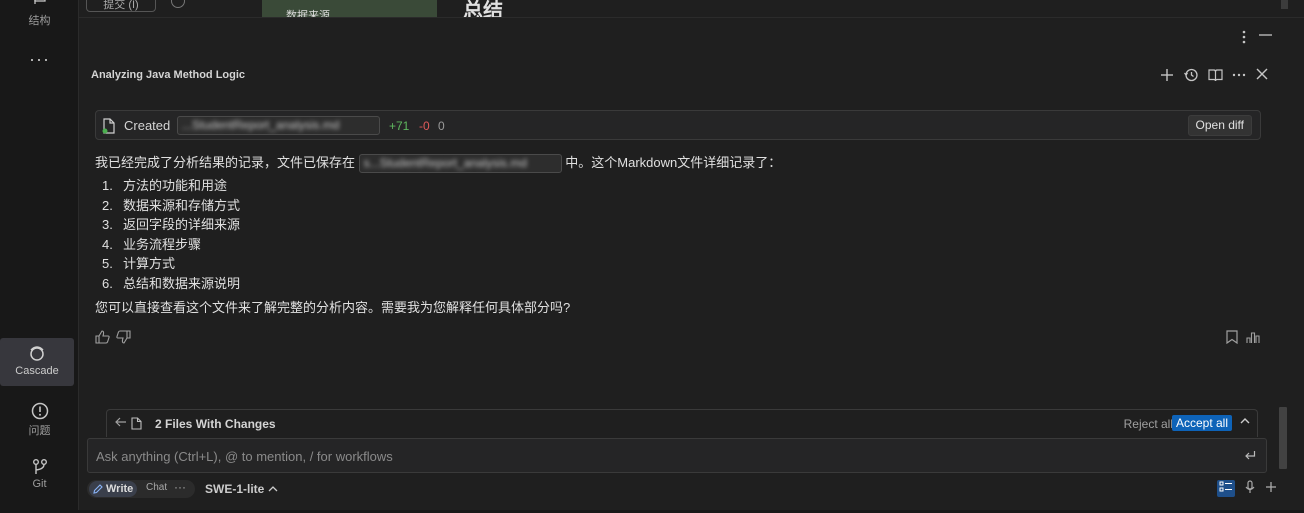 This screenshot has width=1304, height=513. Describe the element at coordinates (225, 162) in the screenshot. I see `message-text-before: 我已经完成了分析结果的记录，文件已保存在` at that location.